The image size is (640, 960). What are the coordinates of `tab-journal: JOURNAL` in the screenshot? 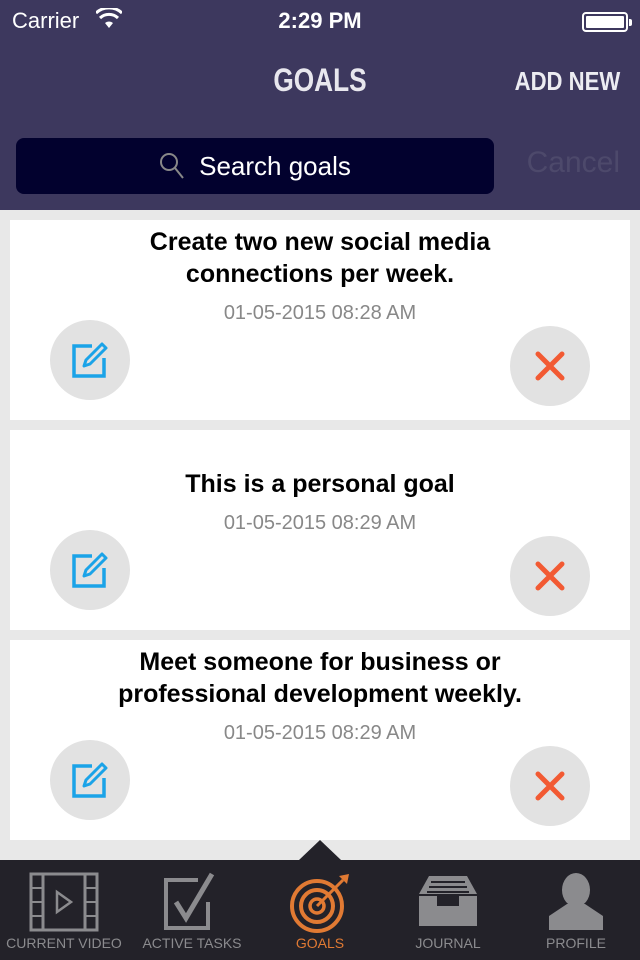 It's located at (448, 910).